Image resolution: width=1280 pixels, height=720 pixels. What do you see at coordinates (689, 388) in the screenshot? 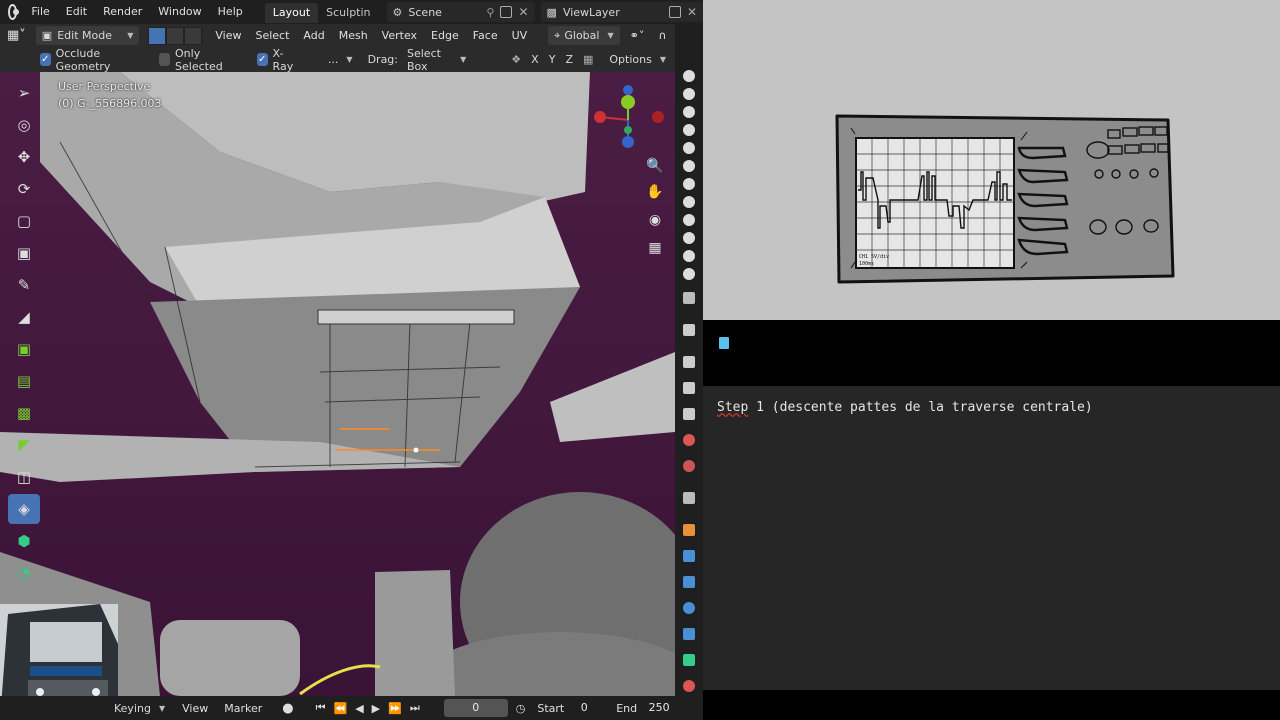
I see `output-icon` at bounding box center [689, 388].